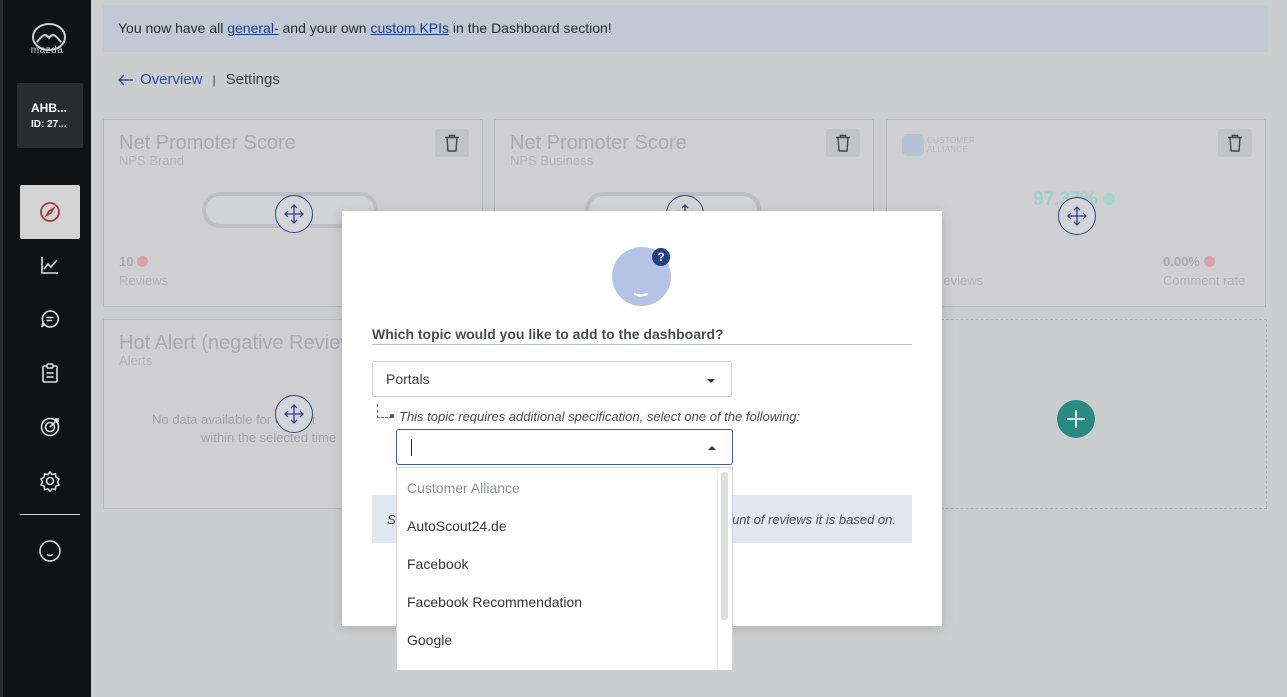 The width and height of the screenshot is (1287, 697). Describe the element at coordinates (437, 564) in the screenshot. I see `option-facebook: Facebook` at that location.